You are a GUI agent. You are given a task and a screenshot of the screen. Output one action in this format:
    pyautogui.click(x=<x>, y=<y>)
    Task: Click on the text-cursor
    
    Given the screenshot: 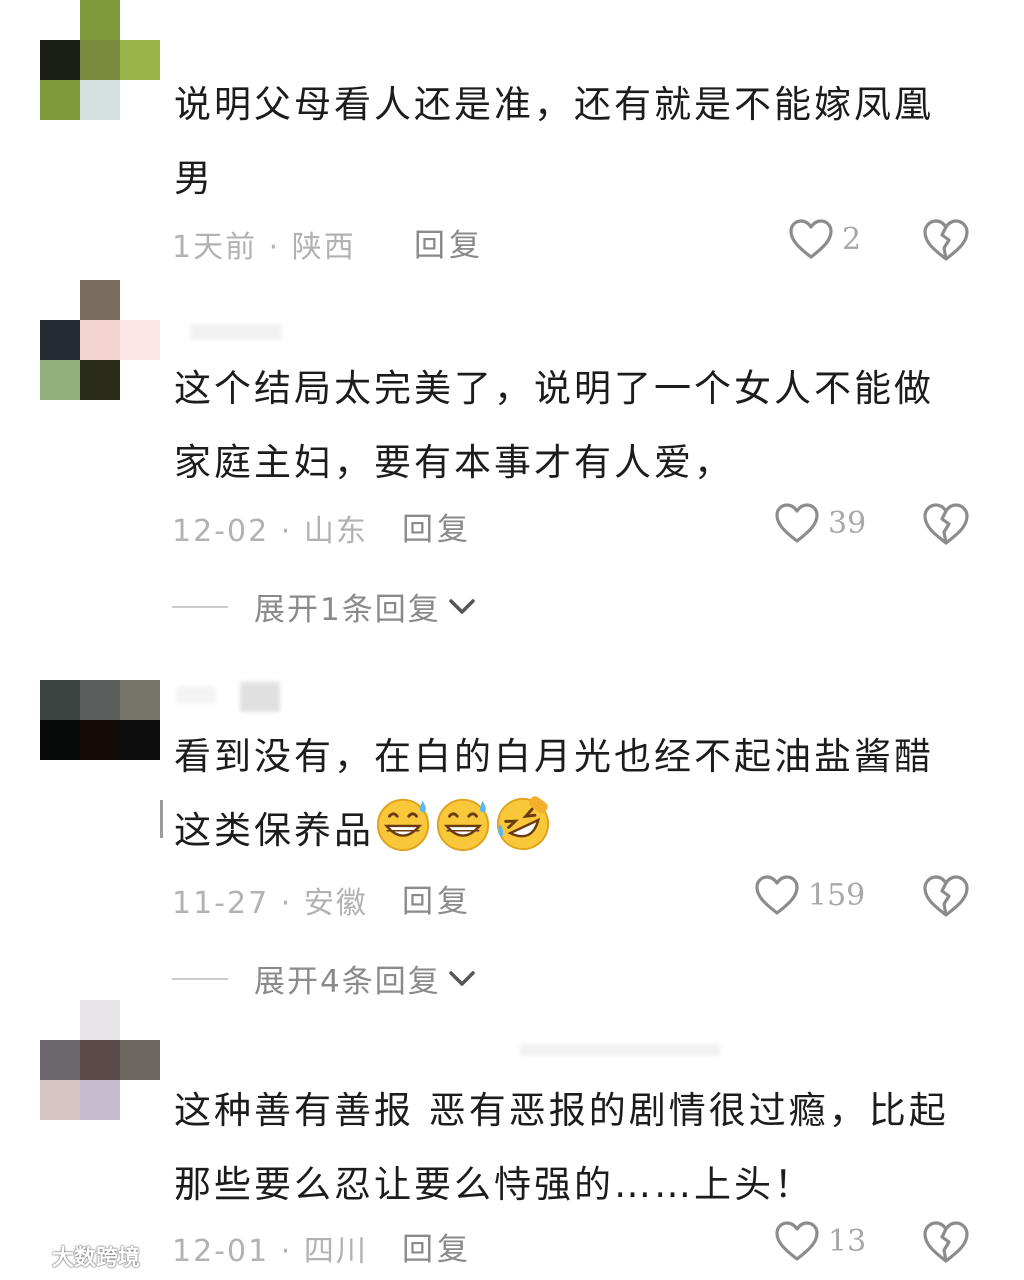 What is the action you would take?
    pyautogui.click(x=161, y=819)
    